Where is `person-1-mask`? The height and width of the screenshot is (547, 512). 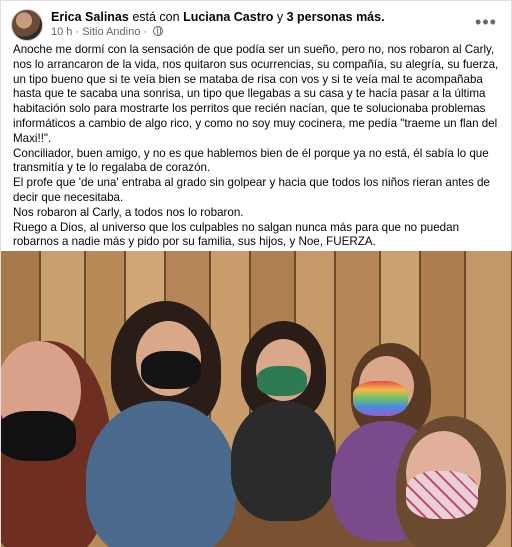 person-1-mask is located at coordinates (38, 436).